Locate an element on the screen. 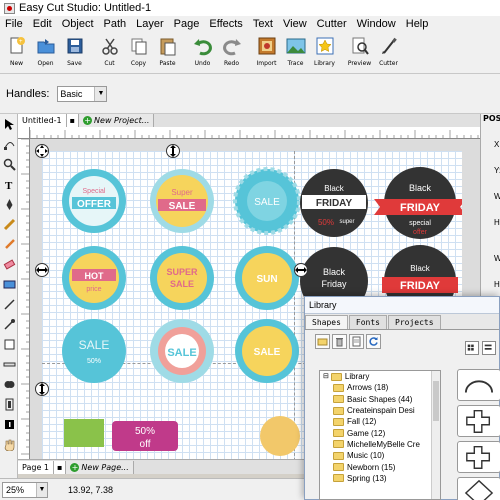 This screenshot has height=500, width=500. close-page-button: ▪ is located at coordinates (60, 467).